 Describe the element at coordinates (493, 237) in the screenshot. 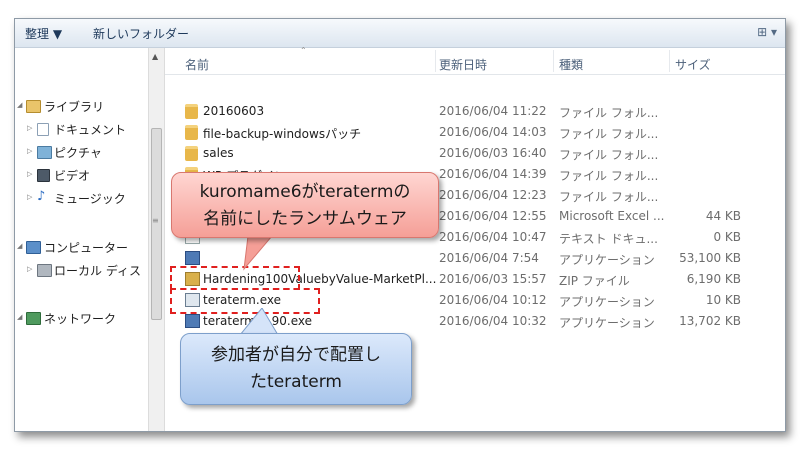

I see `file-date: 2016/06/04 10:47` at that location.